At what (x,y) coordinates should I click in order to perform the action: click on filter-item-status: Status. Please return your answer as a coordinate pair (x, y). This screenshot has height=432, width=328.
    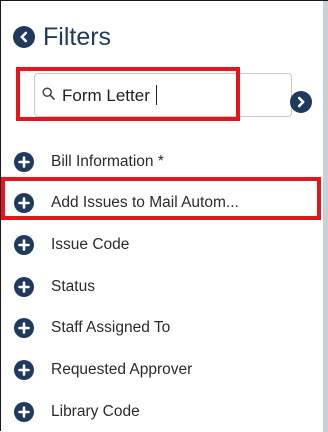
    Looking at the image, I should click on (166, 287).